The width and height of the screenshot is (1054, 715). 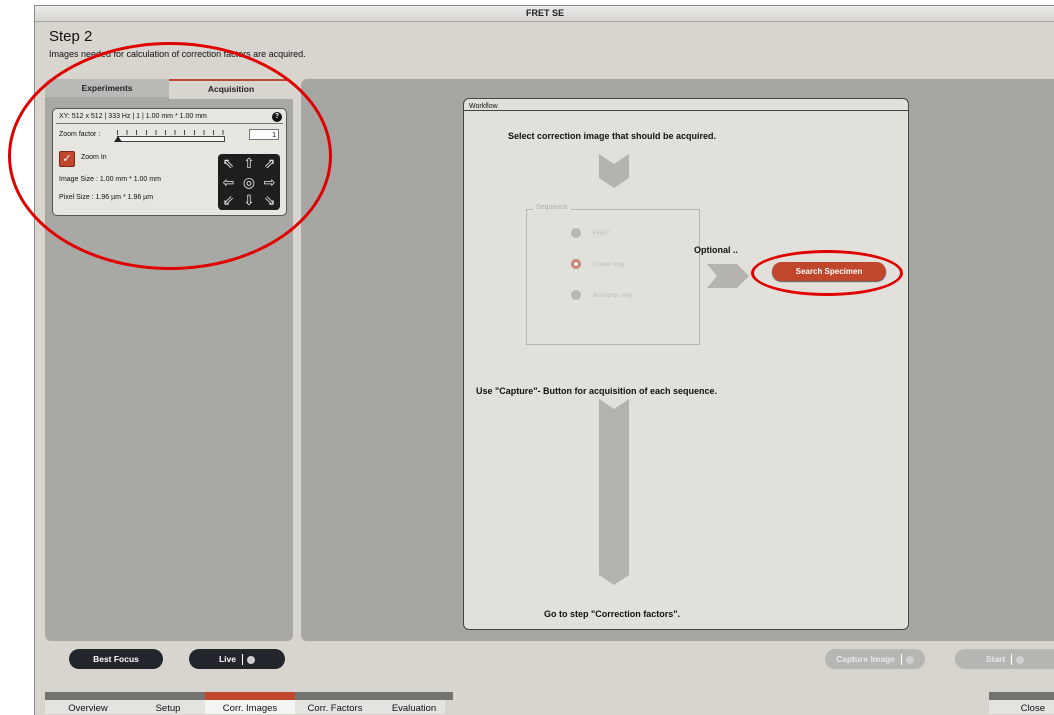 I want to click on tab-experiments: Experiments, so click(x=107, y=88).